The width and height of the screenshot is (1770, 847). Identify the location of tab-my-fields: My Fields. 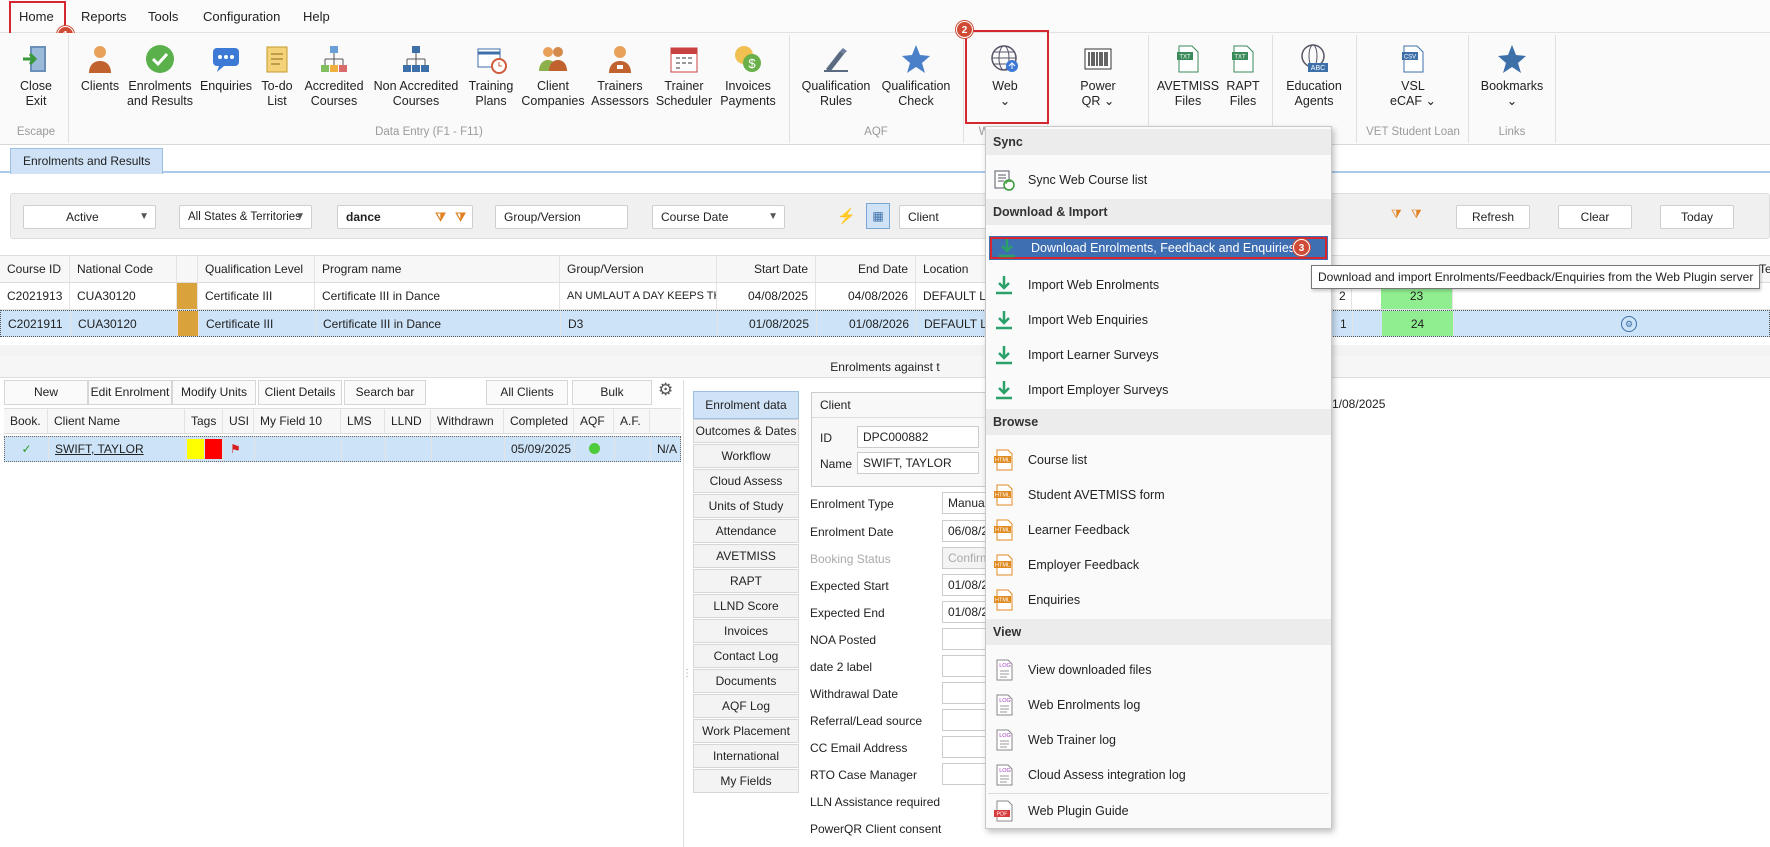
(746, 781).